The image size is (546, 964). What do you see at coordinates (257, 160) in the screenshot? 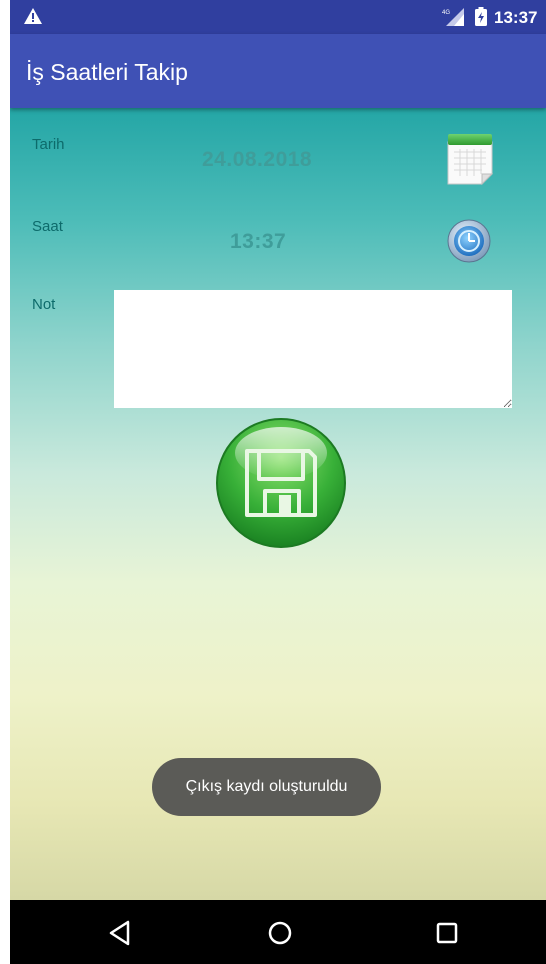
I see `date-value: 24.08.2018` at bounding box center [257, 160].